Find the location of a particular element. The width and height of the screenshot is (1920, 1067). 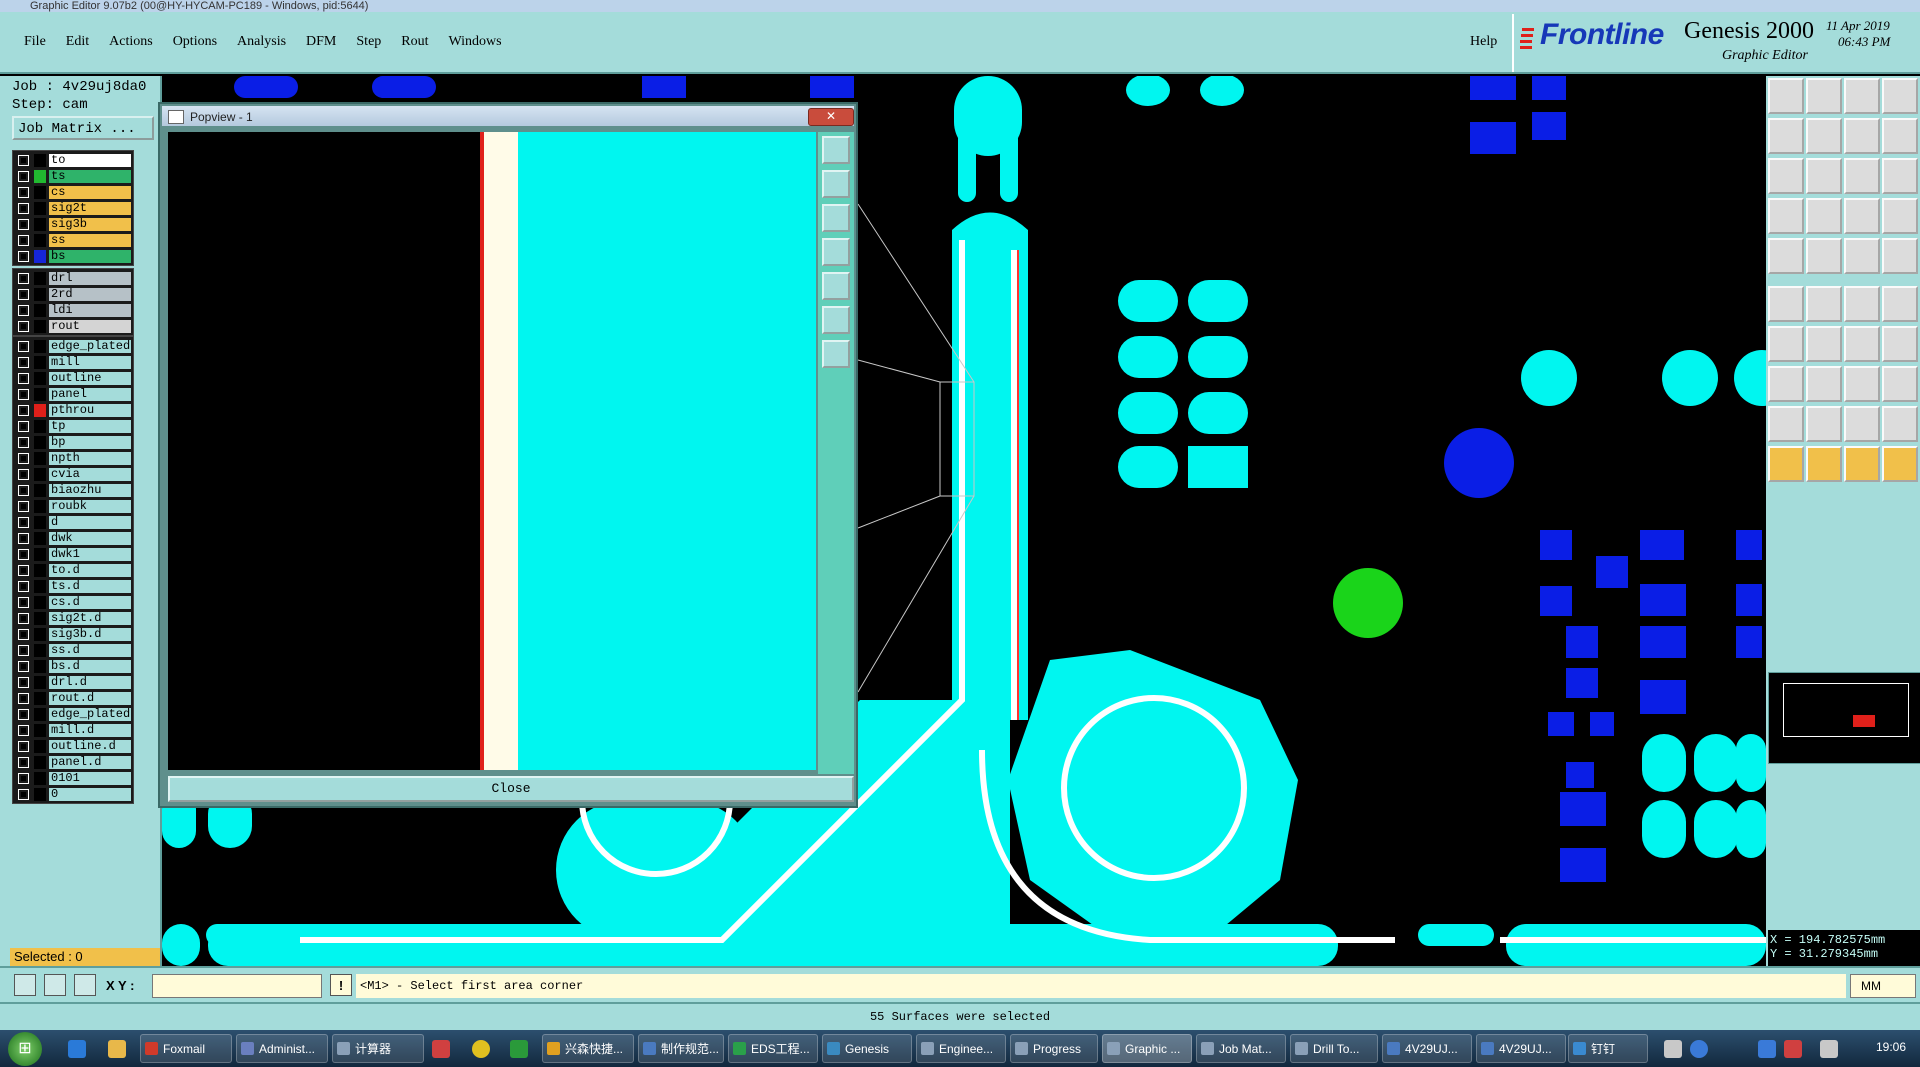

zoom-window-icon is located at coordinates (836, 150).